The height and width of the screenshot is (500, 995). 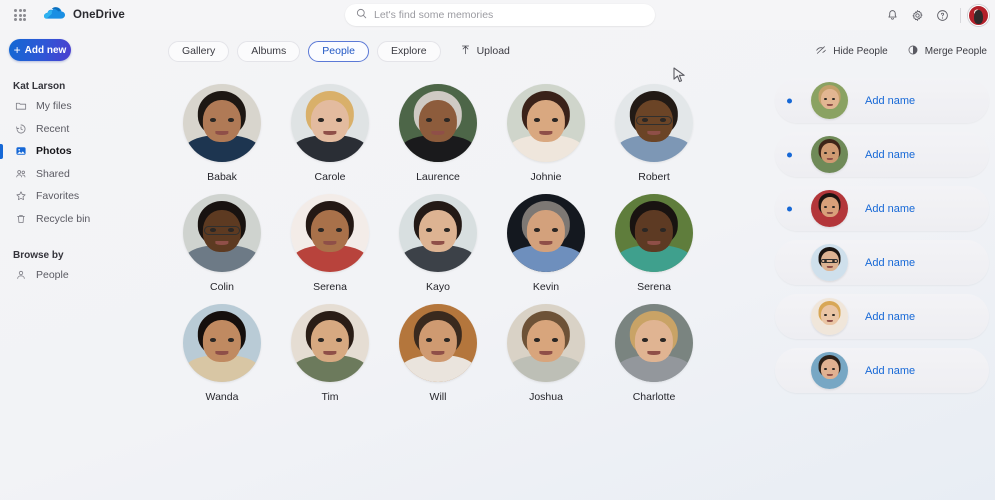 What do you see at coordinates (80, 106) in the screenshot?
I see `sidebar-item-my-files: My files` at bounding box center [80, 106].